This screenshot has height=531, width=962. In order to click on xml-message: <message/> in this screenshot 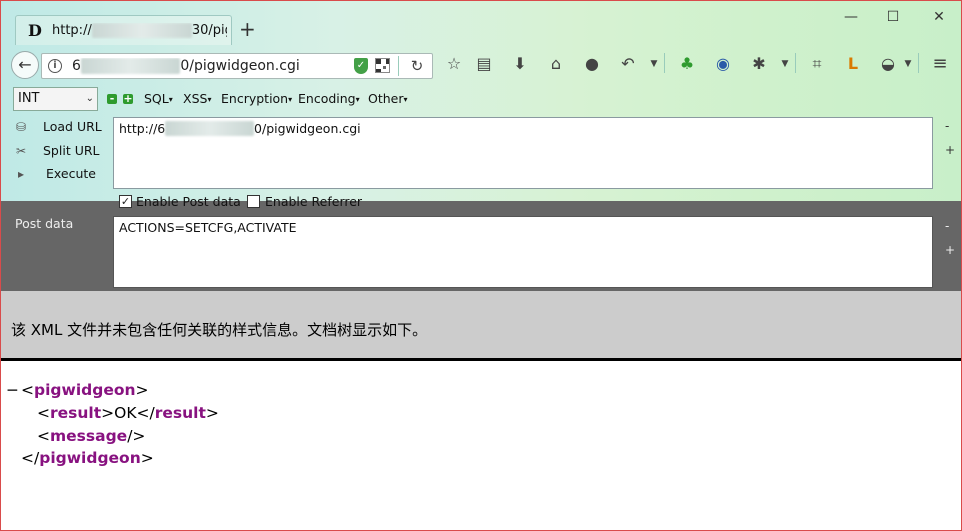, I will do `click(91, 436)`.